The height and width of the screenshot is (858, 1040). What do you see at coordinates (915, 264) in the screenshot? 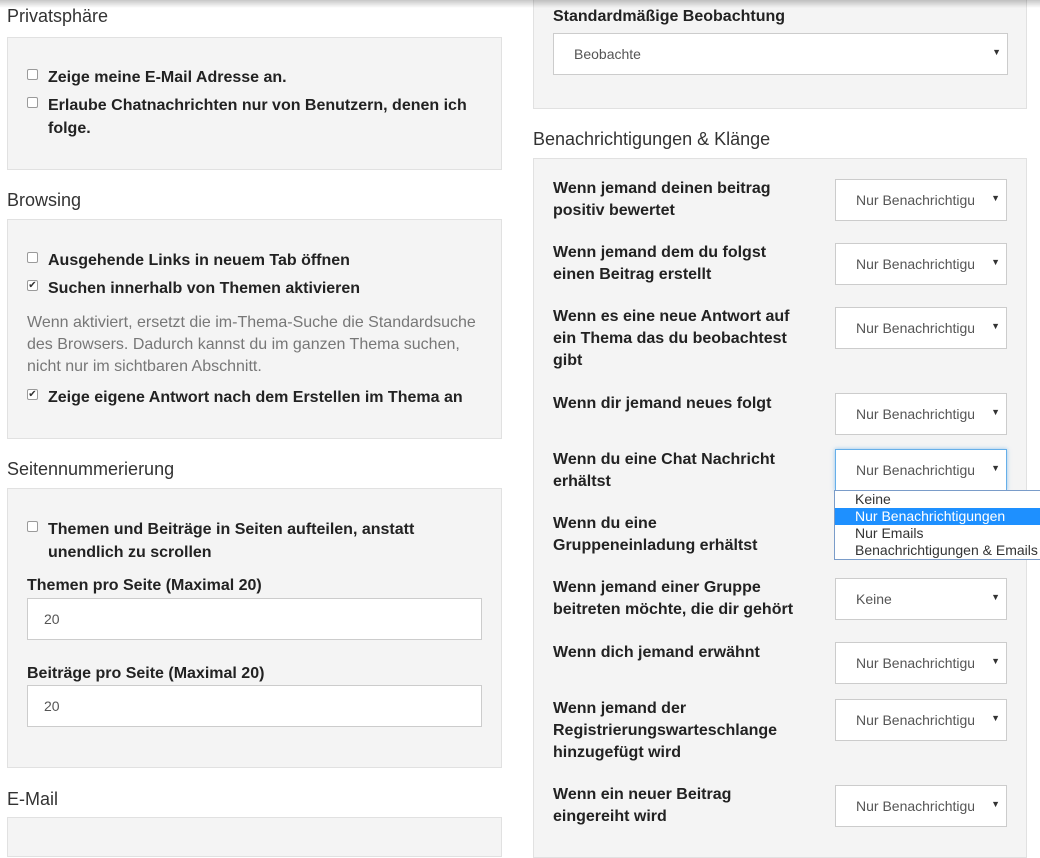
I see `notif-value-followed-post: Nur Benachrichtigungen` at bounding box center [915, 264].